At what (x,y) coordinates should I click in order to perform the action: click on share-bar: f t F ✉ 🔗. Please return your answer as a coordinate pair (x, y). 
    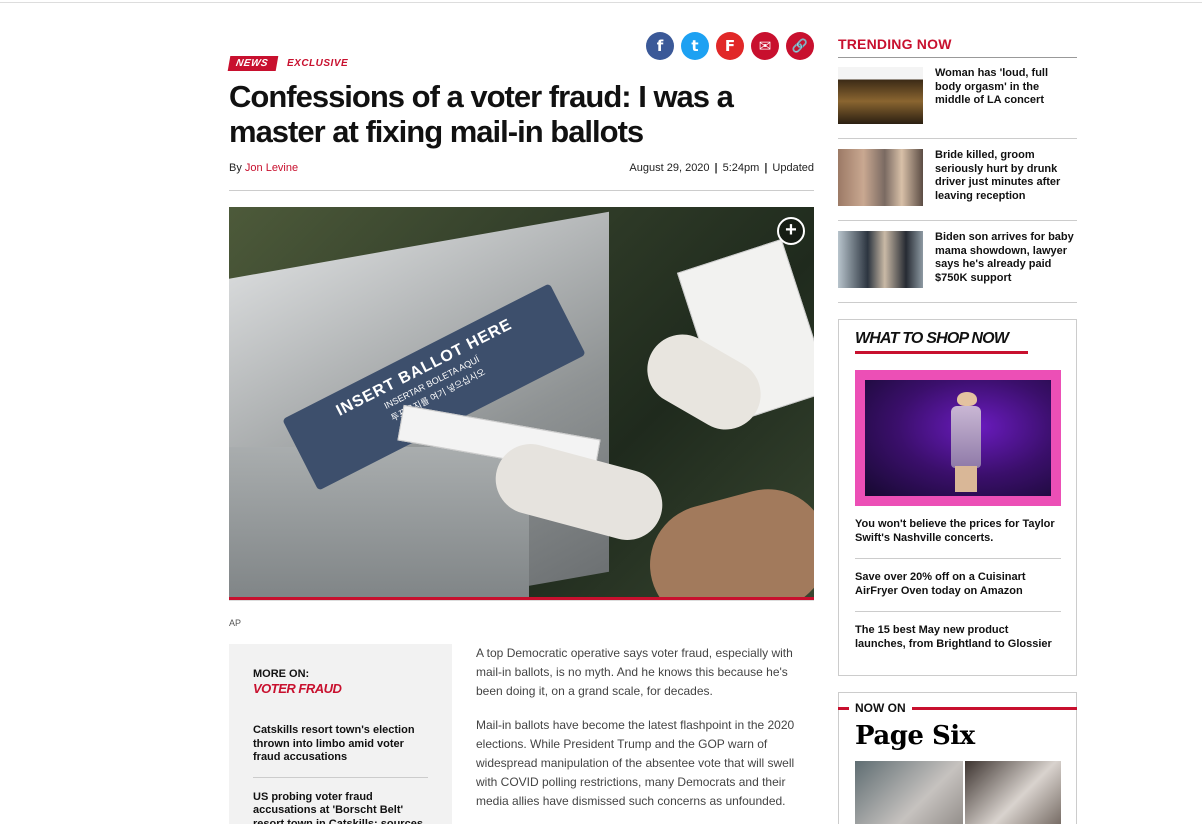
    Looking at the image, I should click on (730, 46).